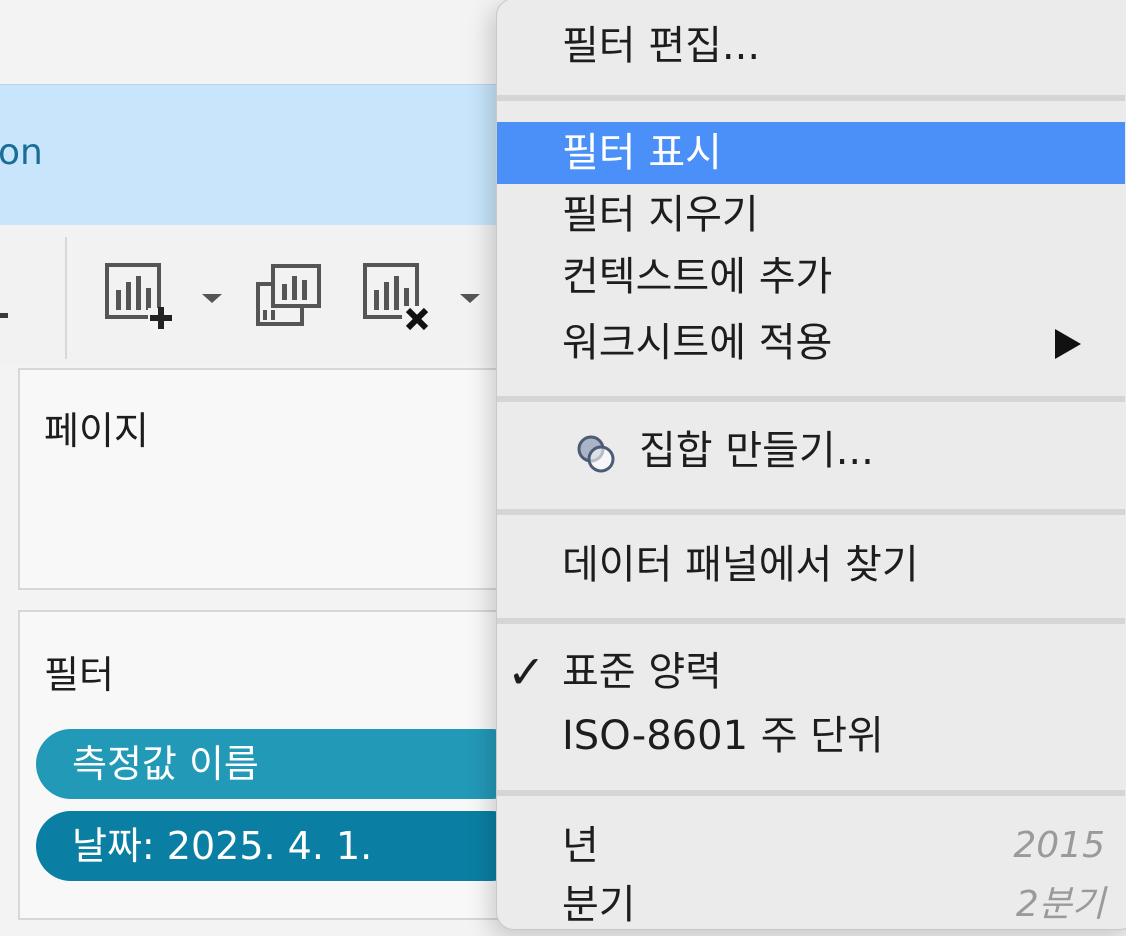 The image size is (1126, 936). What do you see at coordinates (1068, 344) in the screenshot?
I see `submenu-arrow-icon` at bounding box center [1068, 344].